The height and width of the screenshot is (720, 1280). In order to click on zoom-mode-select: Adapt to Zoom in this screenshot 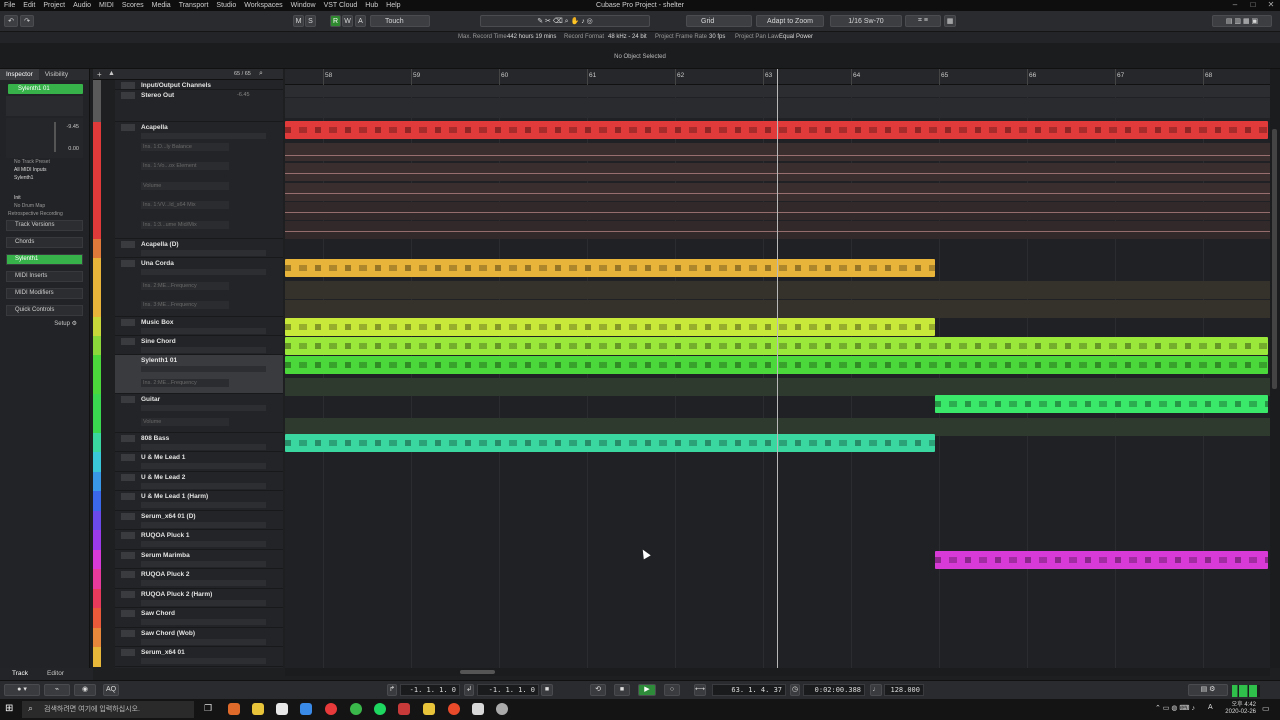, I will do `click(790, 21)`.